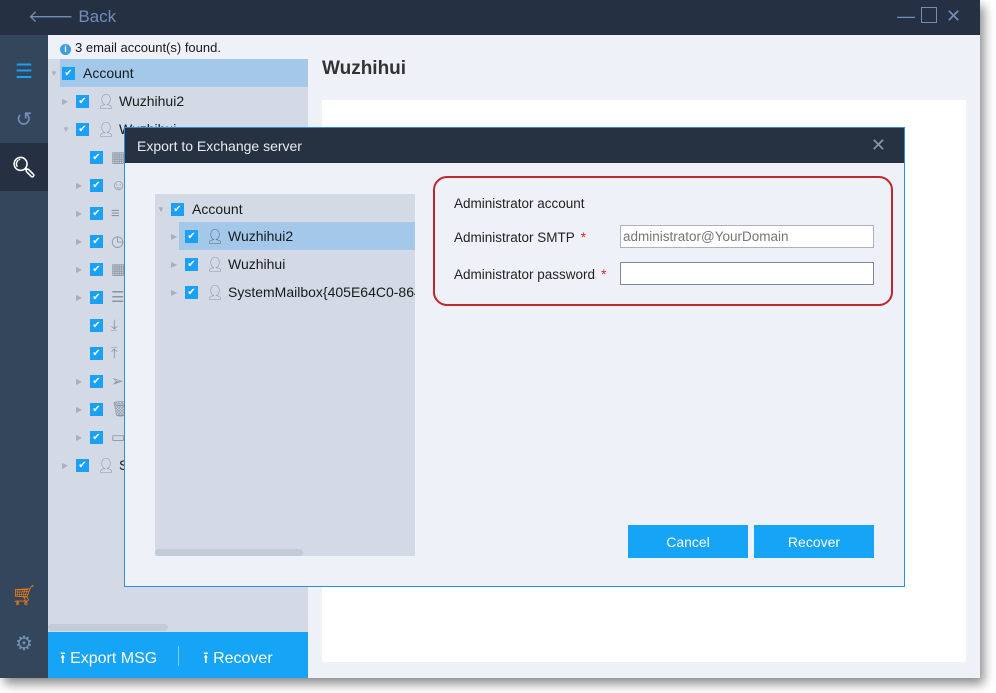  I want to click on tree-label: Wuzhihui, so click(257, 264).